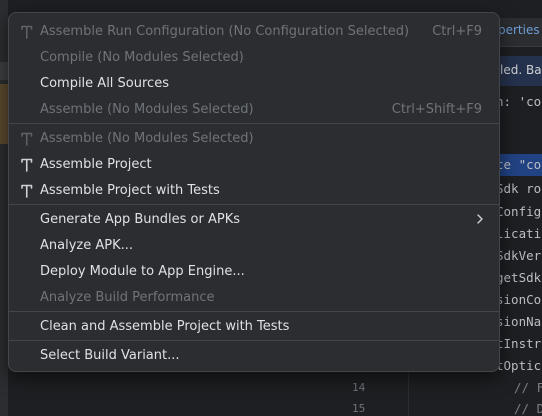 This screenshot has width=542, height=416. What do you see at coordinates (528, 408) in the screenshot?
I see `code-comment-line: // D` at bounding box center [528, 408].